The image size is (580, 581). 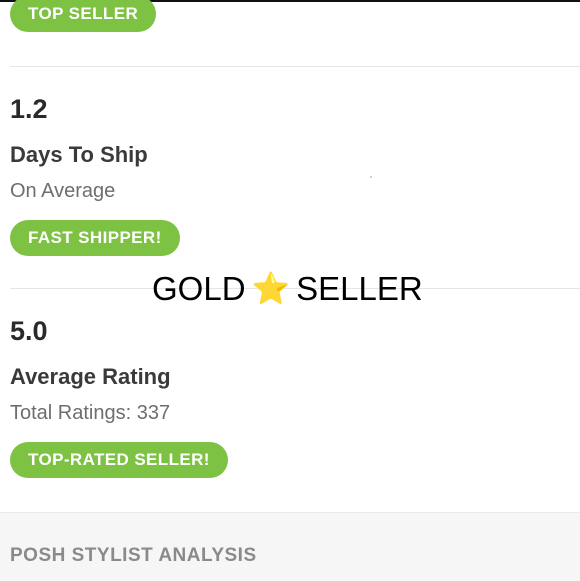 I want to click on star-icon: ⭐, so click(x=271, y=288).